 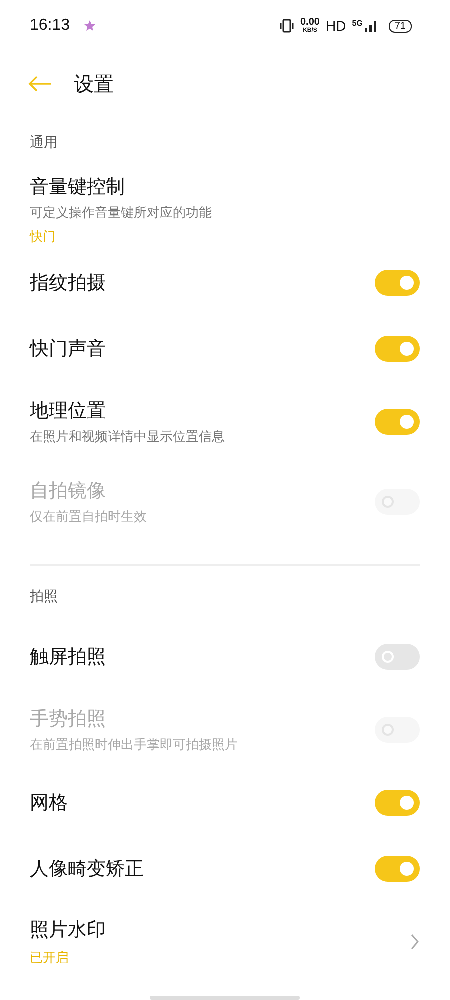 What do you see at coordinates (40, 84) in the screenshot?
I see `back-icon` at bounding box center [40, 84].